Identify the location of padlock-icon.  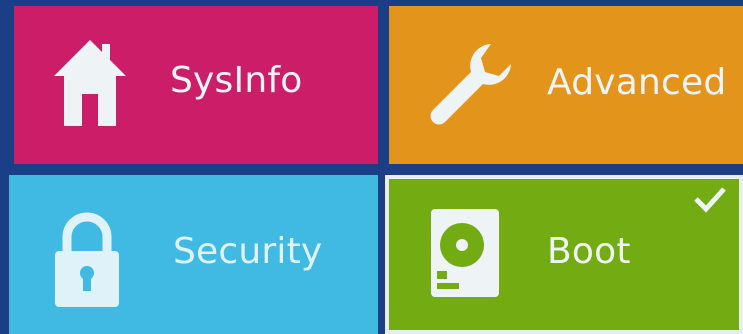
(87, 259).